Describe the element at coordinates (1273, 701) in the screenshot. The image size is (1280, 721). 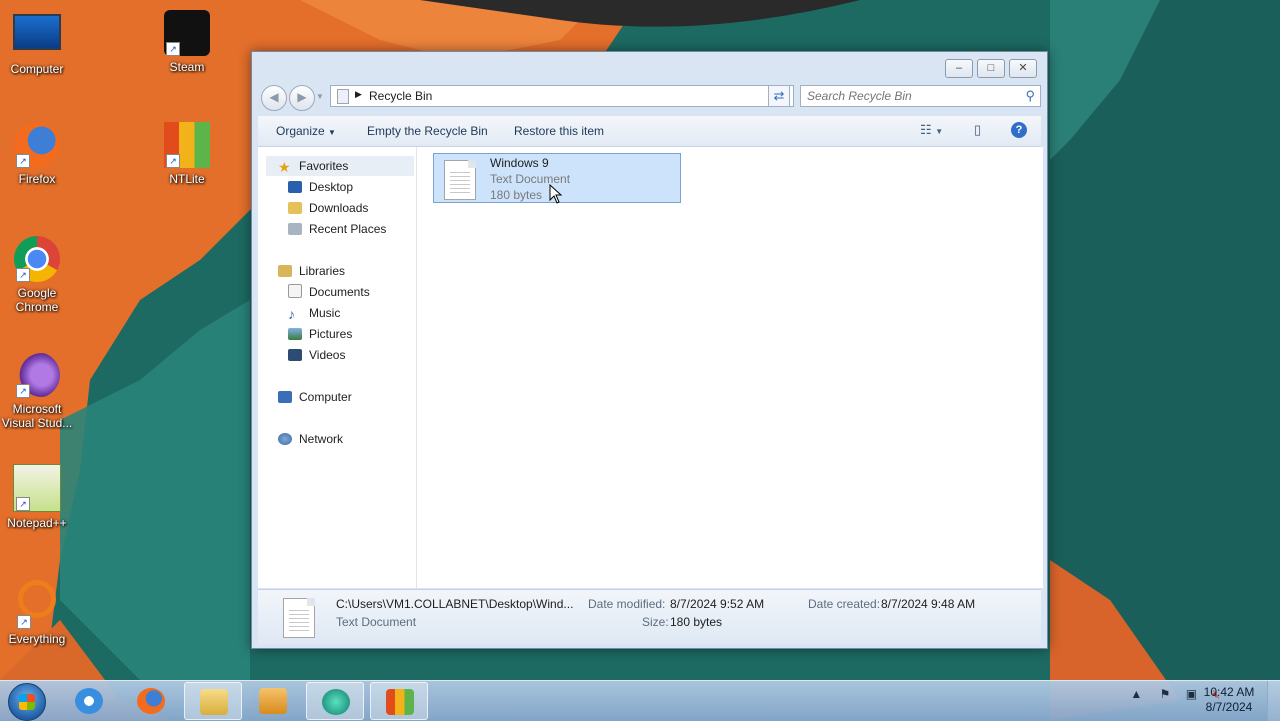
I see `show-desktop-button` at that location.